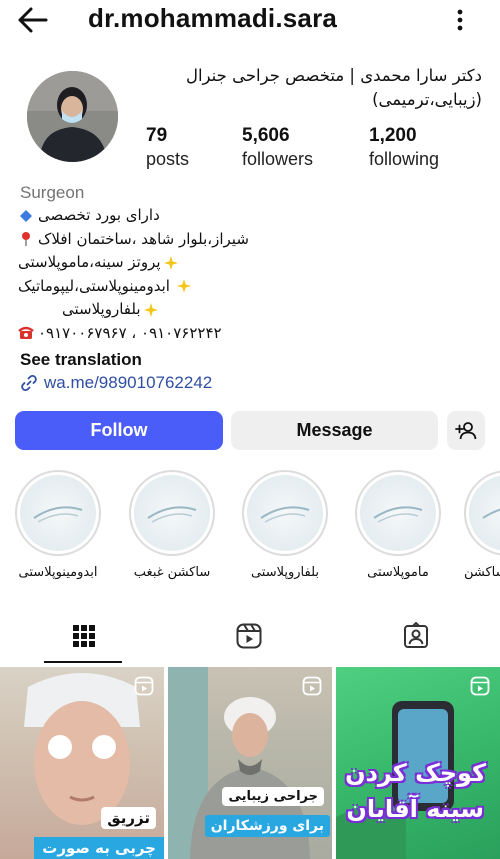 This screenshot has width=500, height=859. What do you see at coordinates (72, 116) in the screenshot?
I see `profile-avatar` at bounding box center [72, 116].